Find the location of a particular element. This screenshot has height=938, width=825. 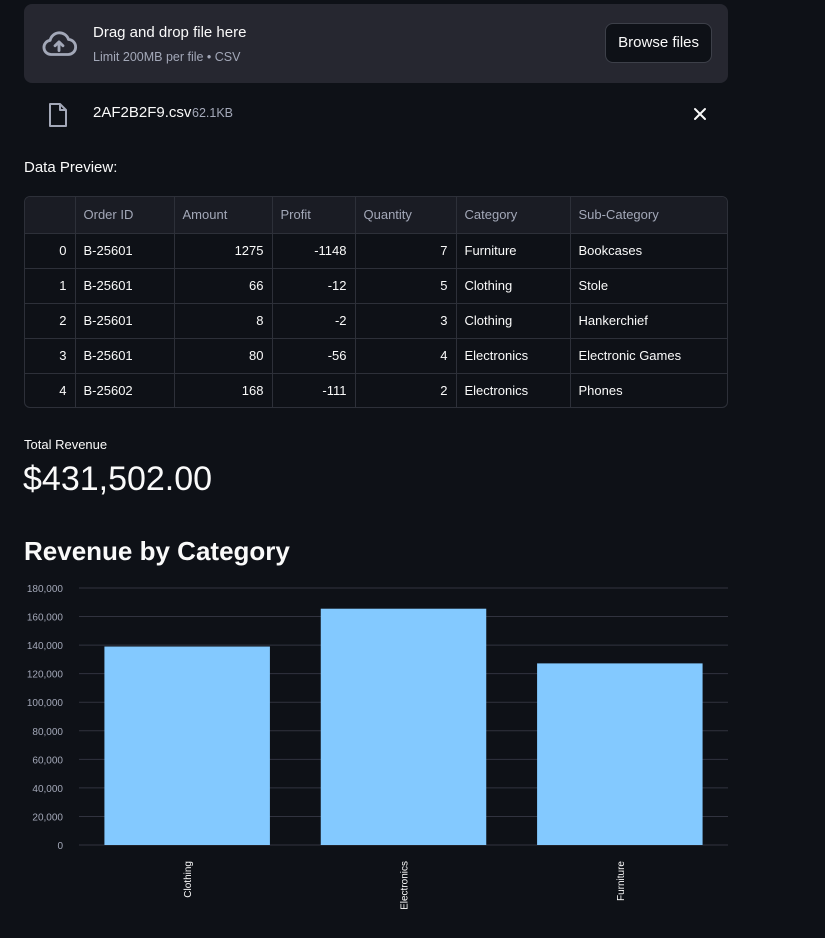

cell-sub-category: Phones is located at coordinates (648, 390).